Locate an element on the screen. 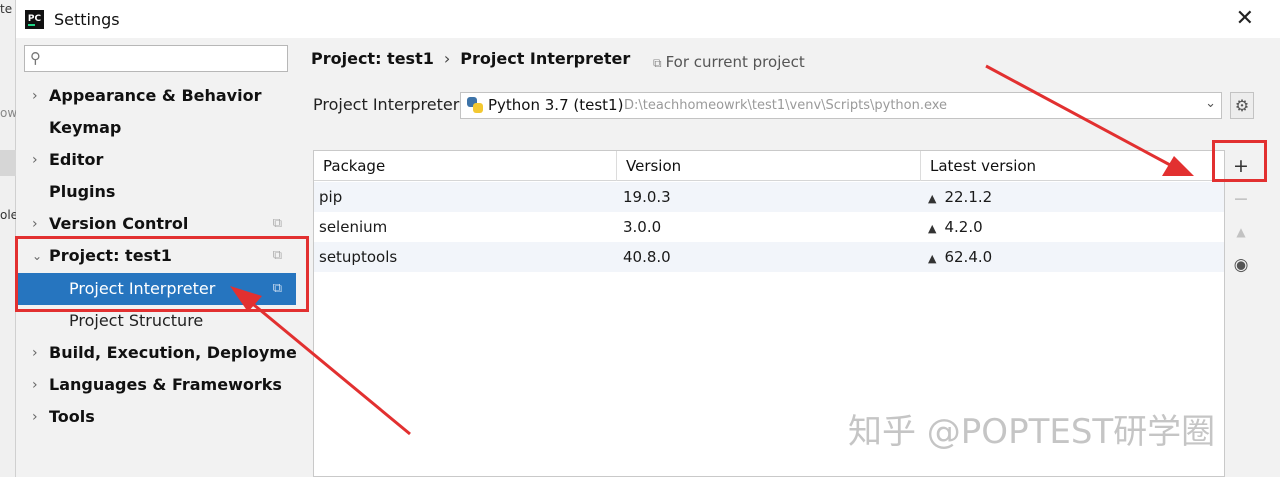  package-latest-version: 4.2.0 is located at coordinates (963, 227).